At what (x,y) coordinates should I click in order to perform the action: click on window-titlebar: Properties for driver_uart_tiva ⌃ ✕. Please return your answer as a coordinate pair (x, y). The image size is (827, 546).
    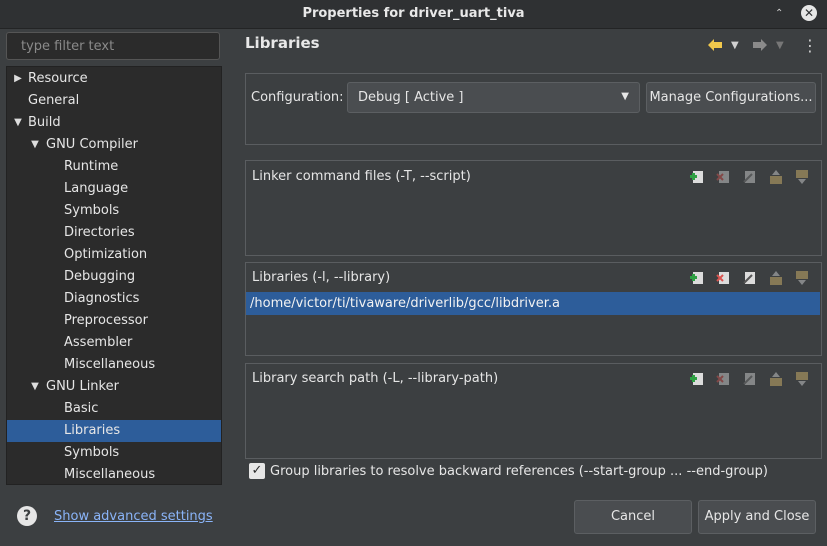
    Looking at the image, I should click on (413, 14).